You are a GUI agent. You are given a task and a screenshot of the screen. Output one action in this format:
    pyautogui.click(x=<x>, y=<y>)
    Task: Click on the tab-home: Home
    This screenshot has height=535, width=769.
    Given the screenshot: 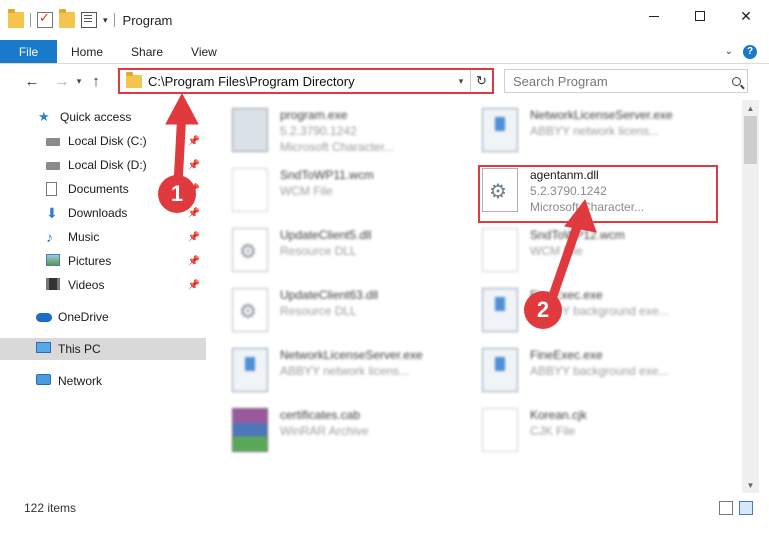 What is the action you would take?
    pyautogui.click(x=87, y=51)
    